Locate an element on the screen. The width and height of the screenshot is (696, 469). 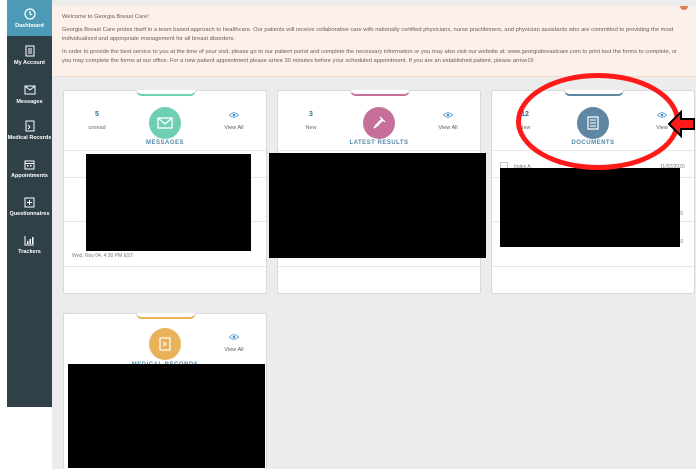
results-circle is located at coordinates (379, 123).